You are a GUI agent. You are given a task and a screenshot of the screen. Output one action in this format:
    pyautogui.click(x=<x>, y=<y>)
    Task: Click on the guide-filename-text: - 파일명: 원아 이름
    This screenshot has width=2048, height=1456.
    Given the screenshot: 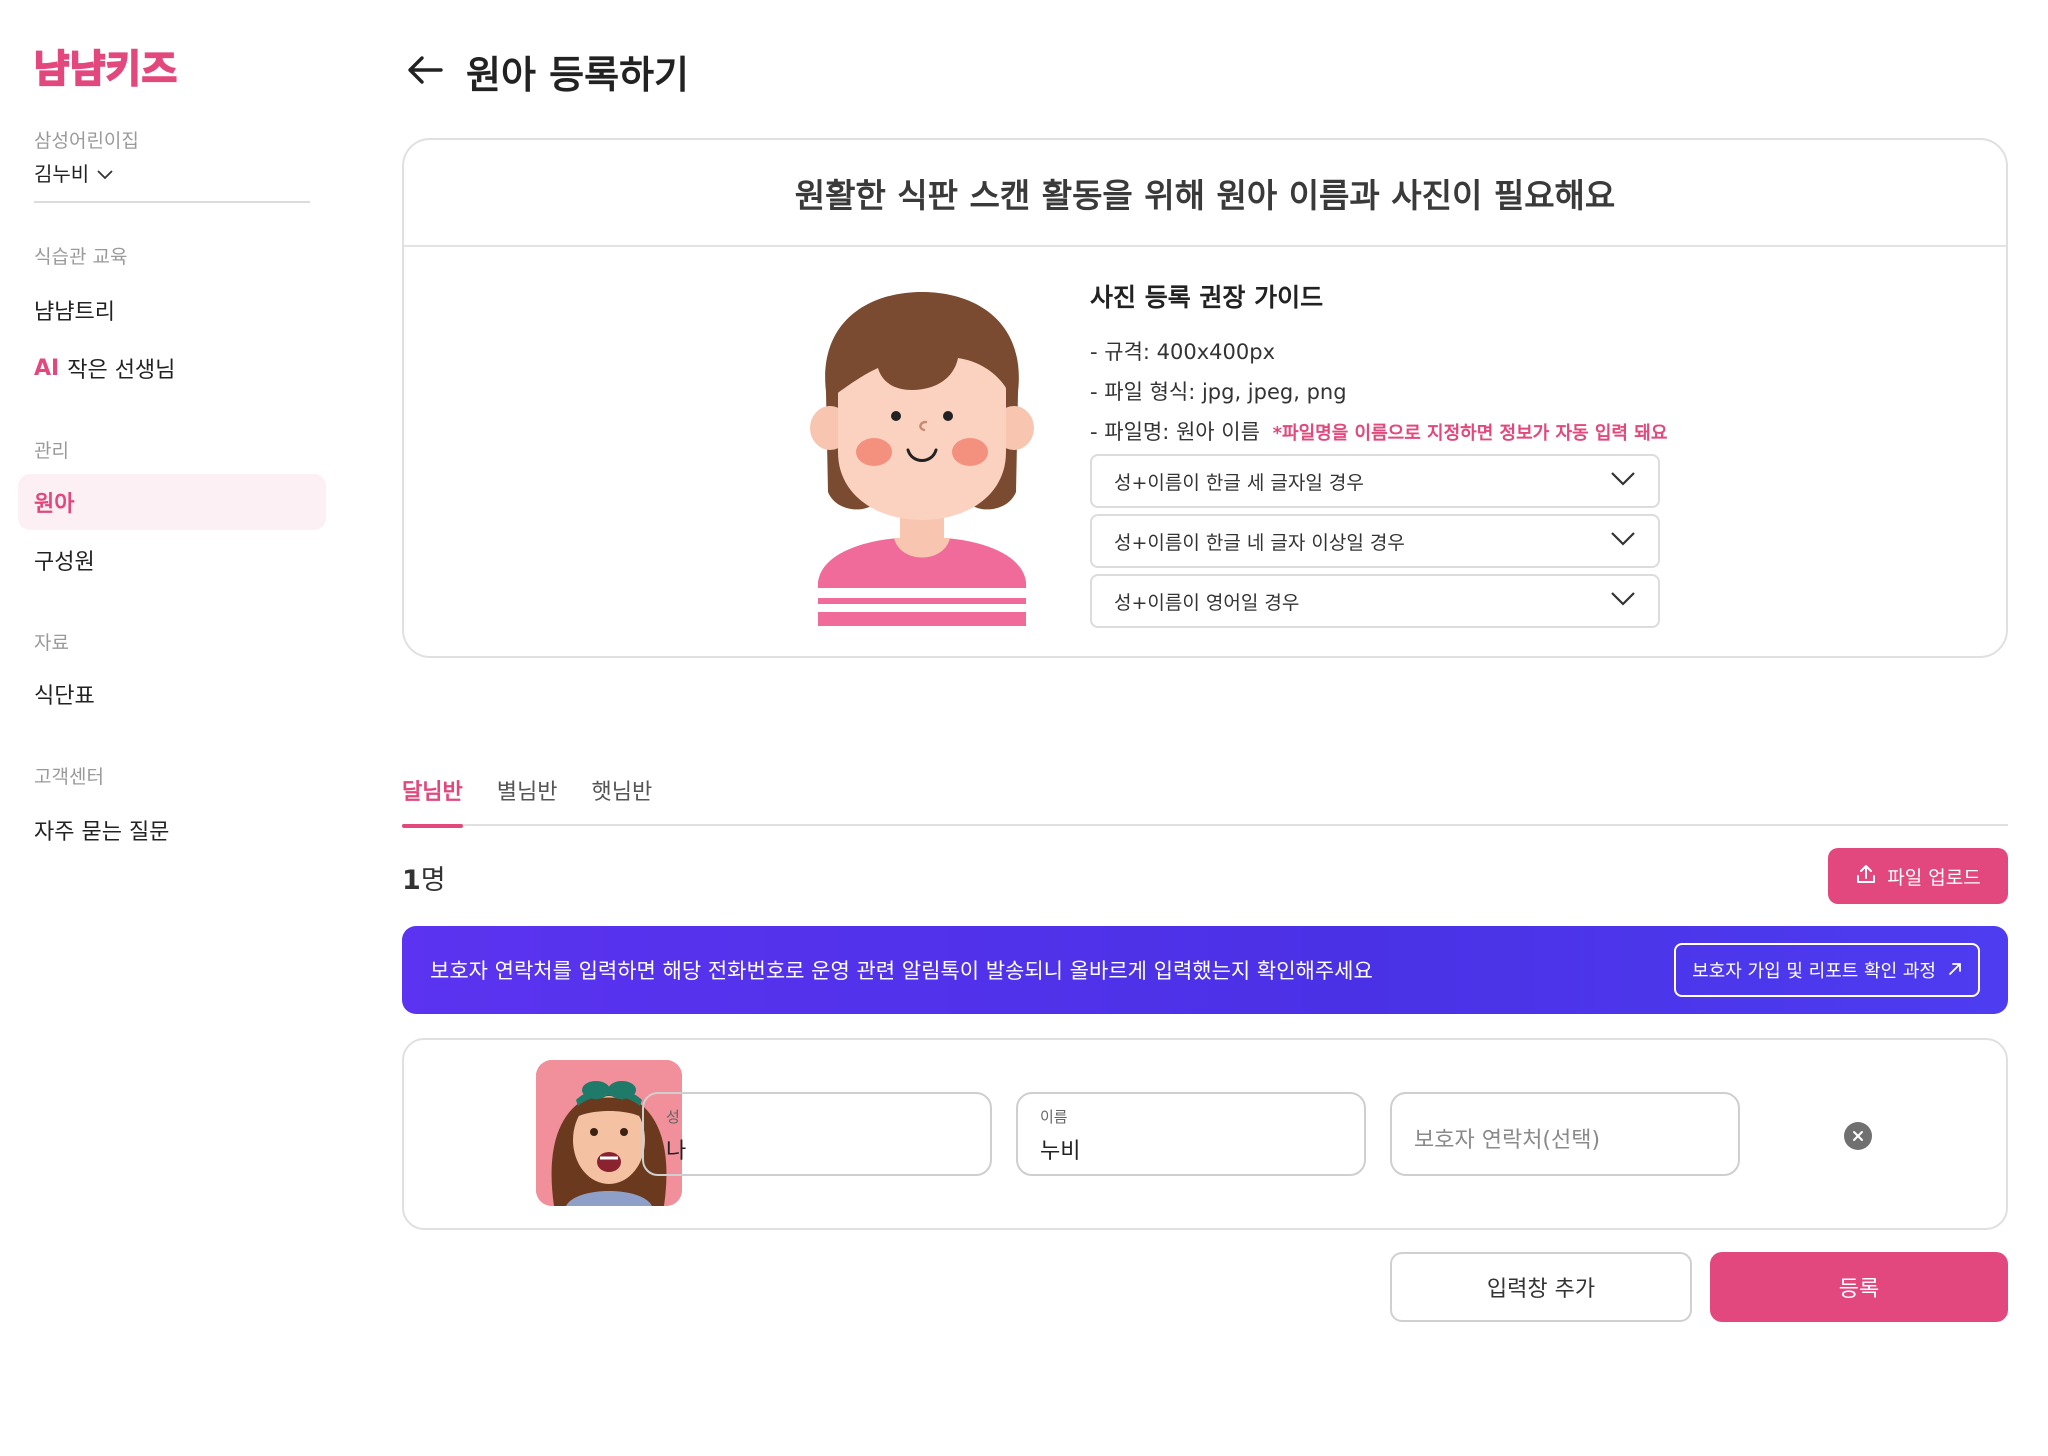 What is the action you would take?
    pyautogui.click(x=1175, y=432)
    